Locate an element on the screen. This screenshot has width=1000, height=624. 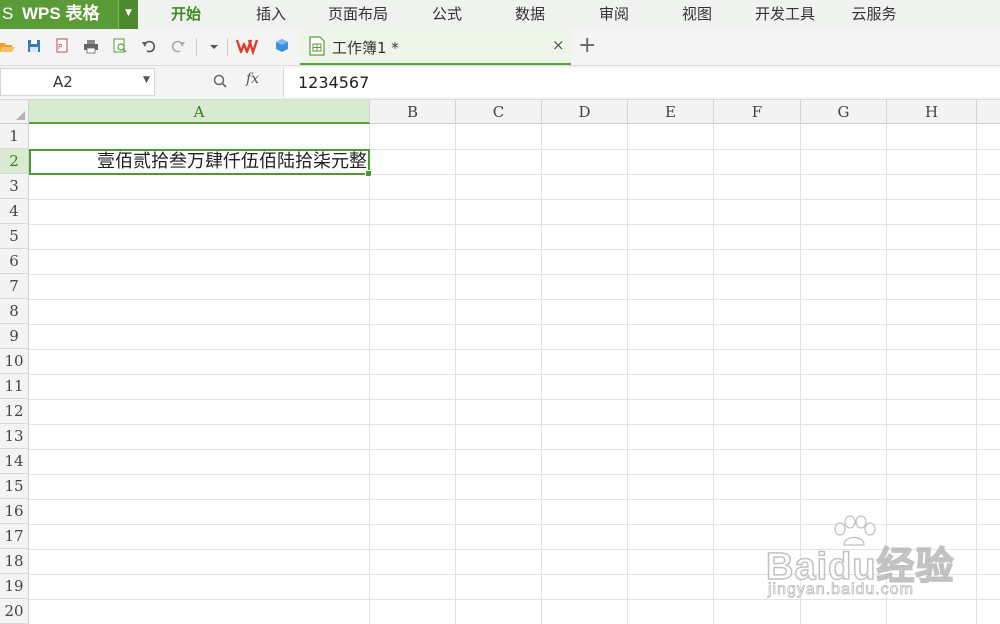
name-box-value: A2 is located at coordinates (63, 82).